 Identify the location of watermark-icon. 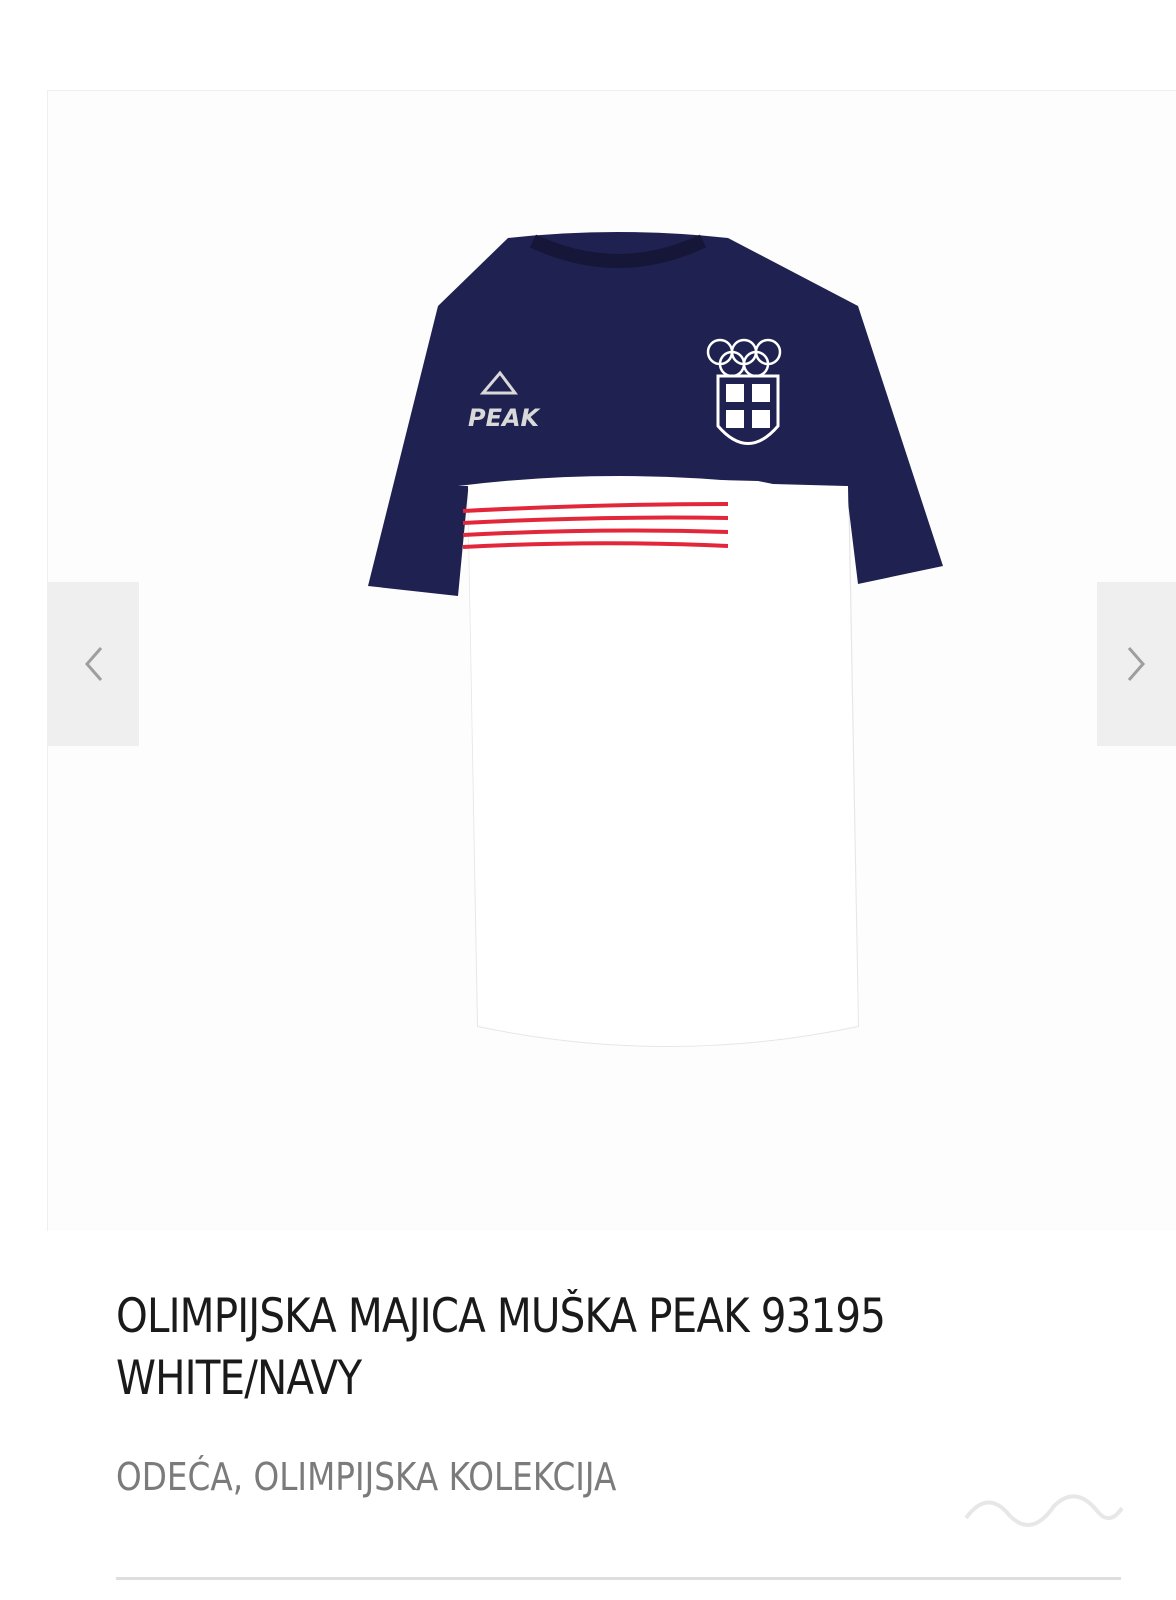
(1044, 1510).